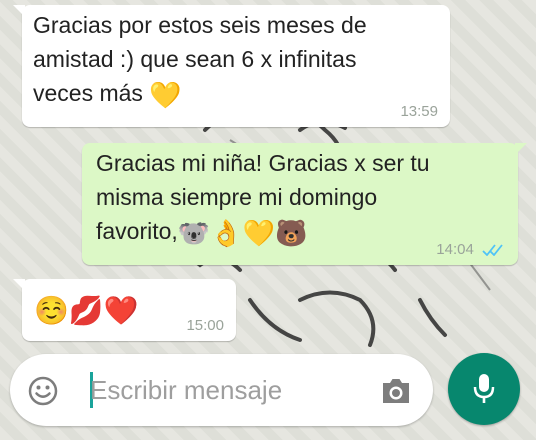  I want to click on message-timestamp: 13:59, so click(419, 111).